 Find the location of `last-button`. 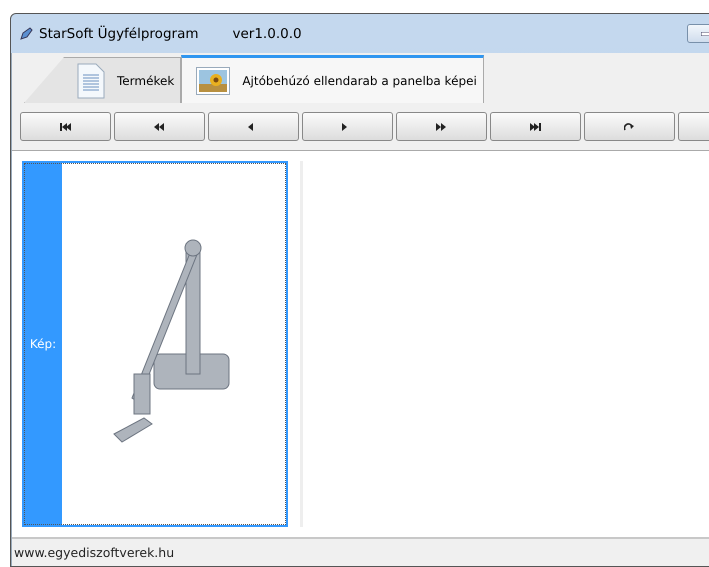

last-button is located at coordinates (535, 126).